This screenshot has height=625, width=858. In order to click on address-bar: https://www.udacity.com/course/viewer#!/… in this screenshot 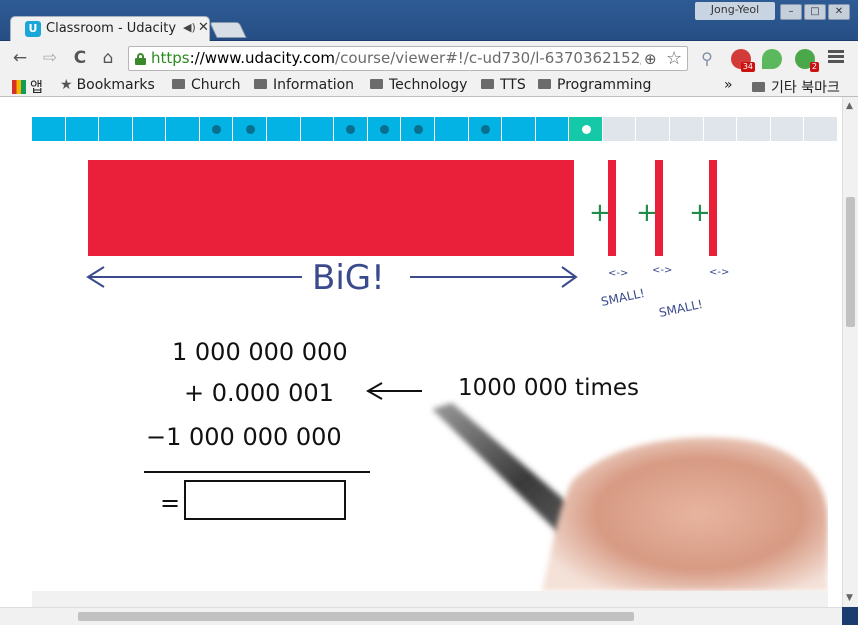, I will do `click(408, 58)`.